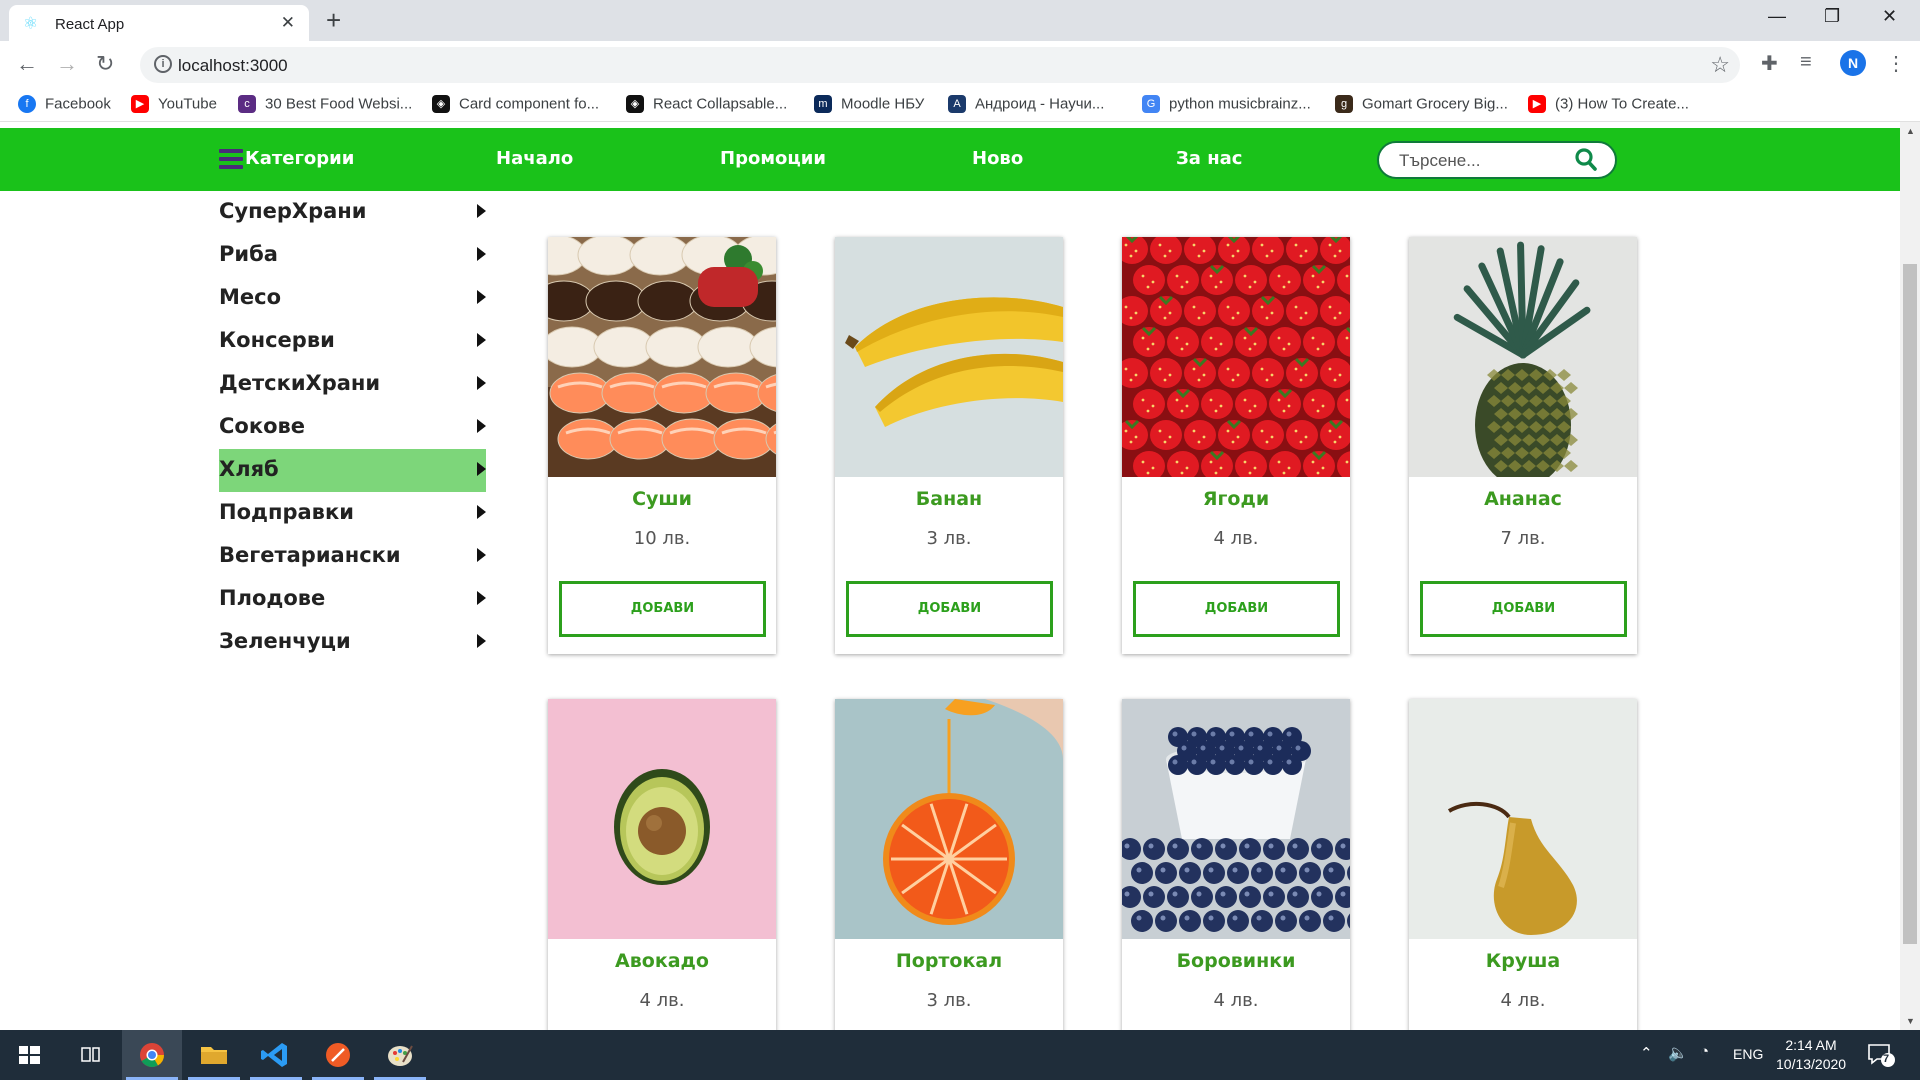 The image size is (1920, 1085). I want to click on bookmark-star-icon: ☆, so click(1720, 65).